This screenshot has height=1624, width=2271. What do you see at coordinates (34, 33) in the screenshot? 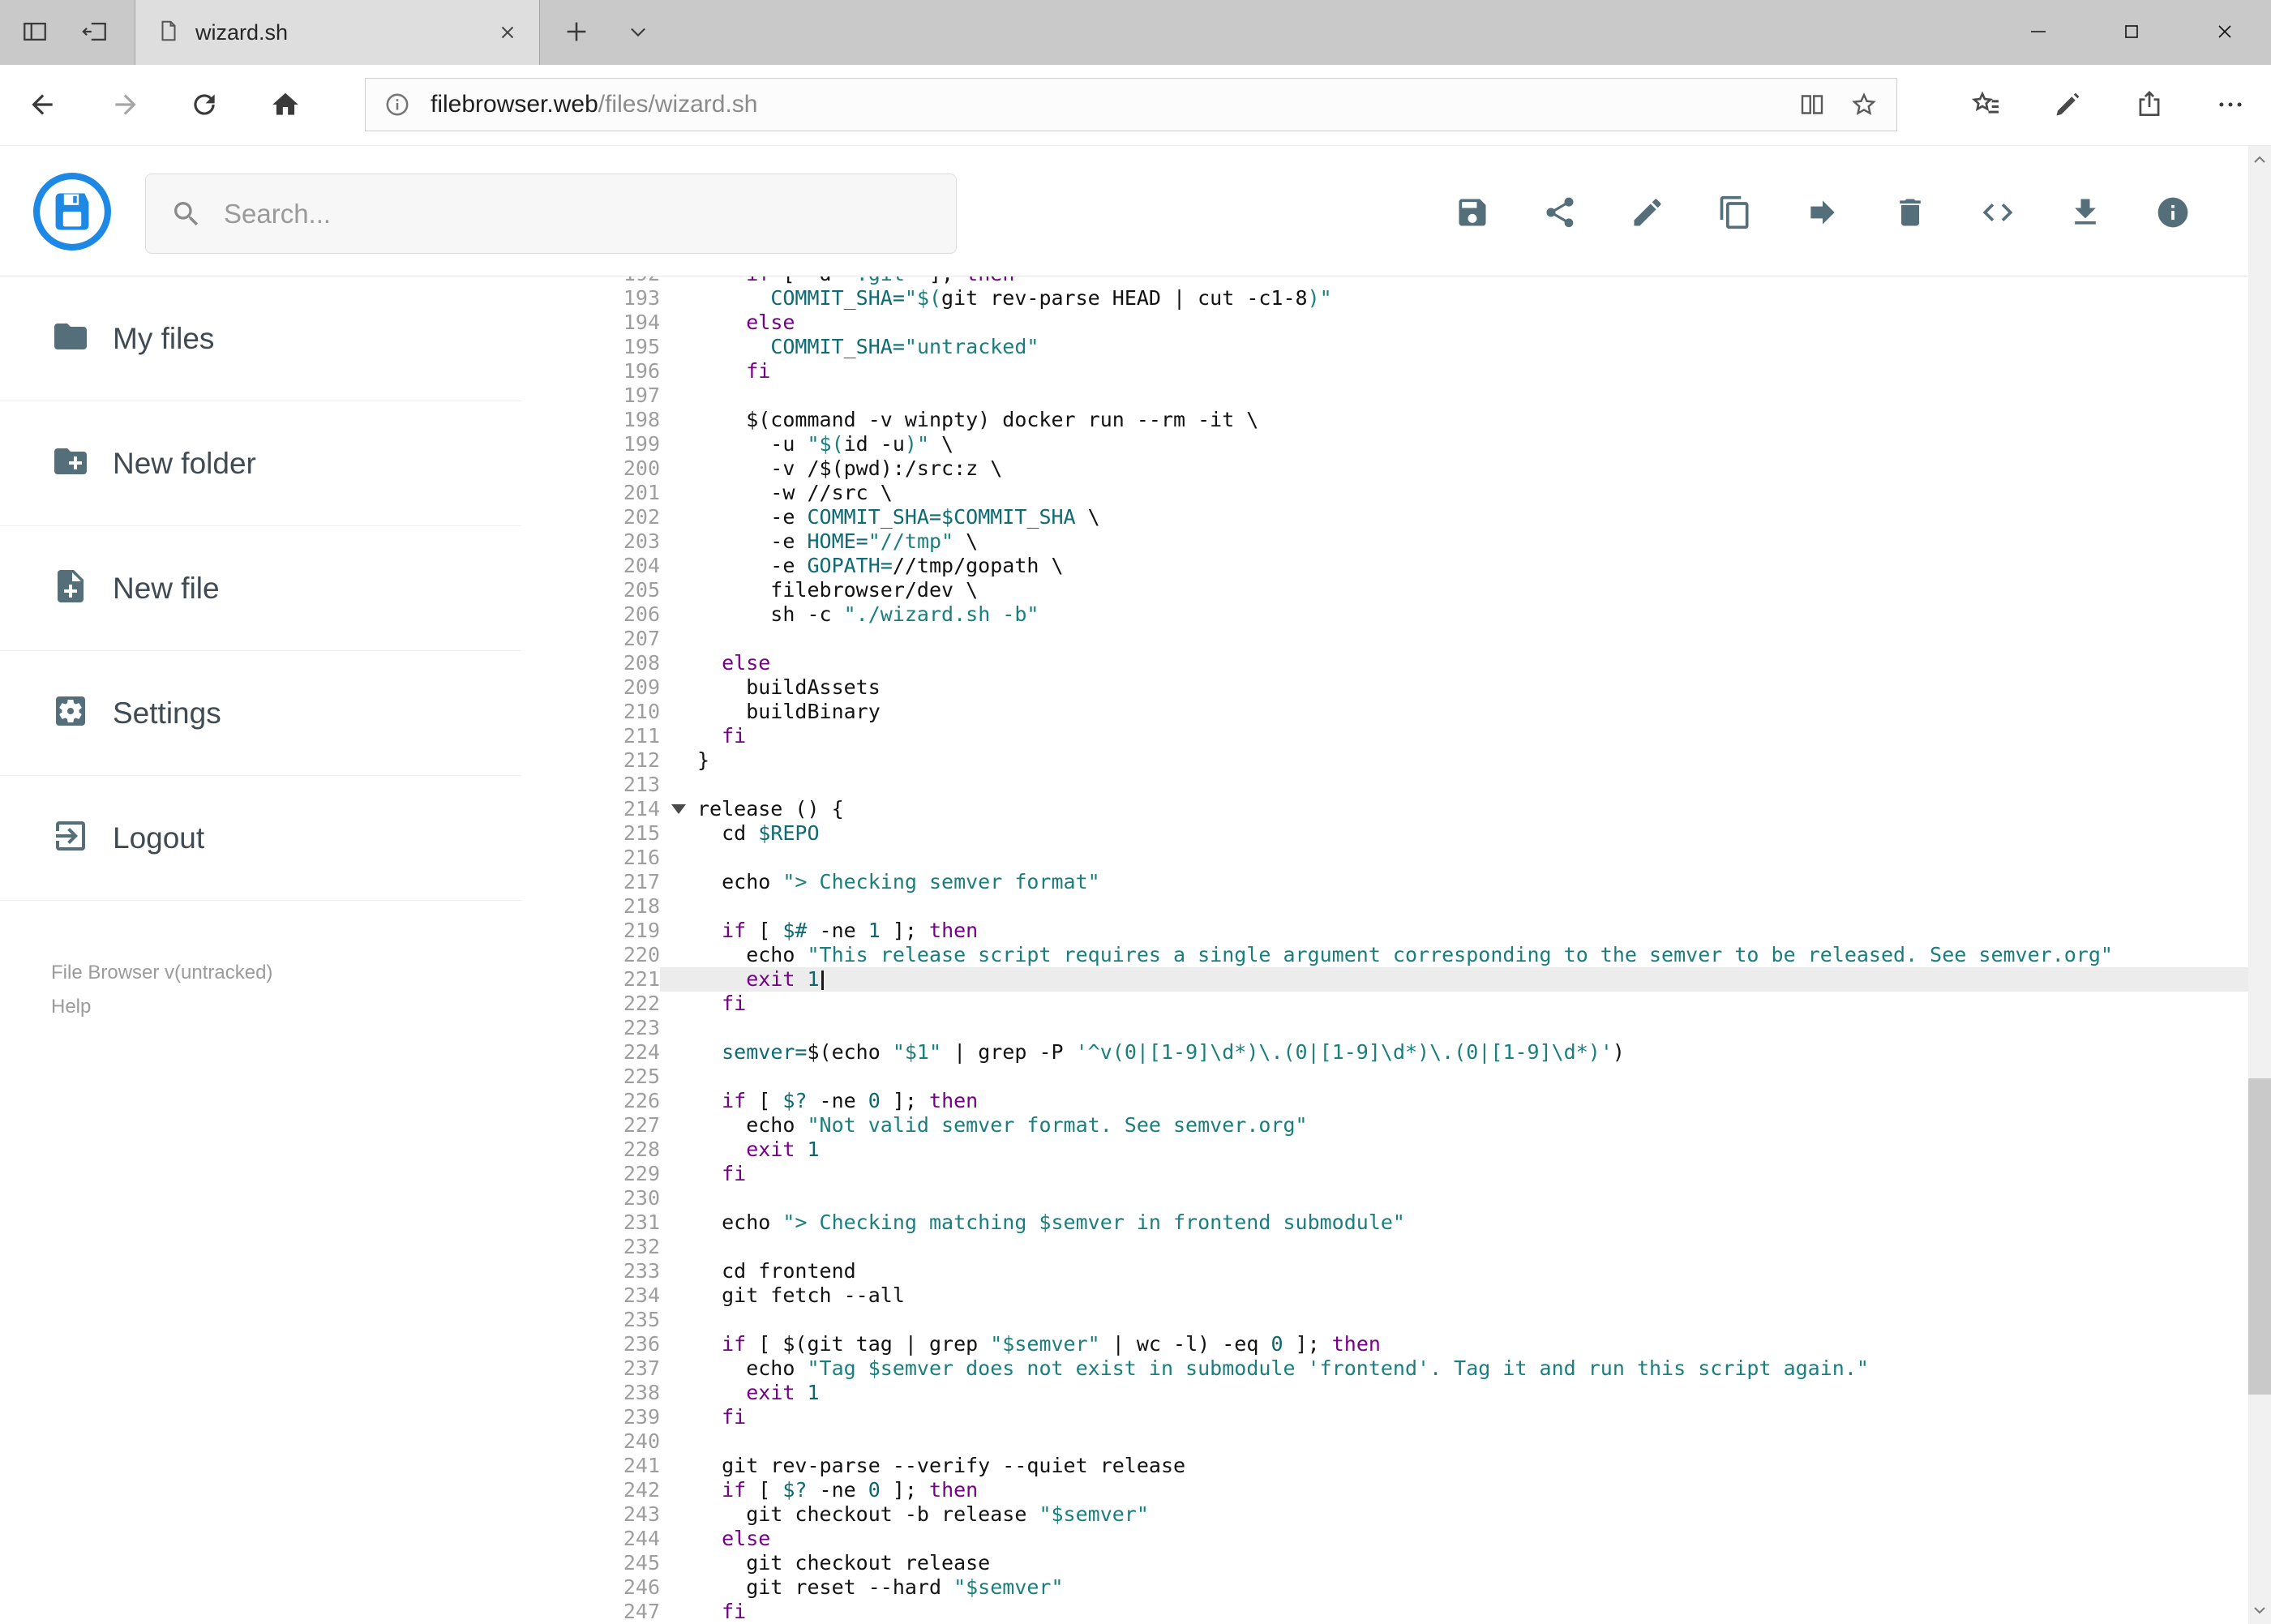
I see `tabs-you-set-aside-button` at bounding box center [34, 33].